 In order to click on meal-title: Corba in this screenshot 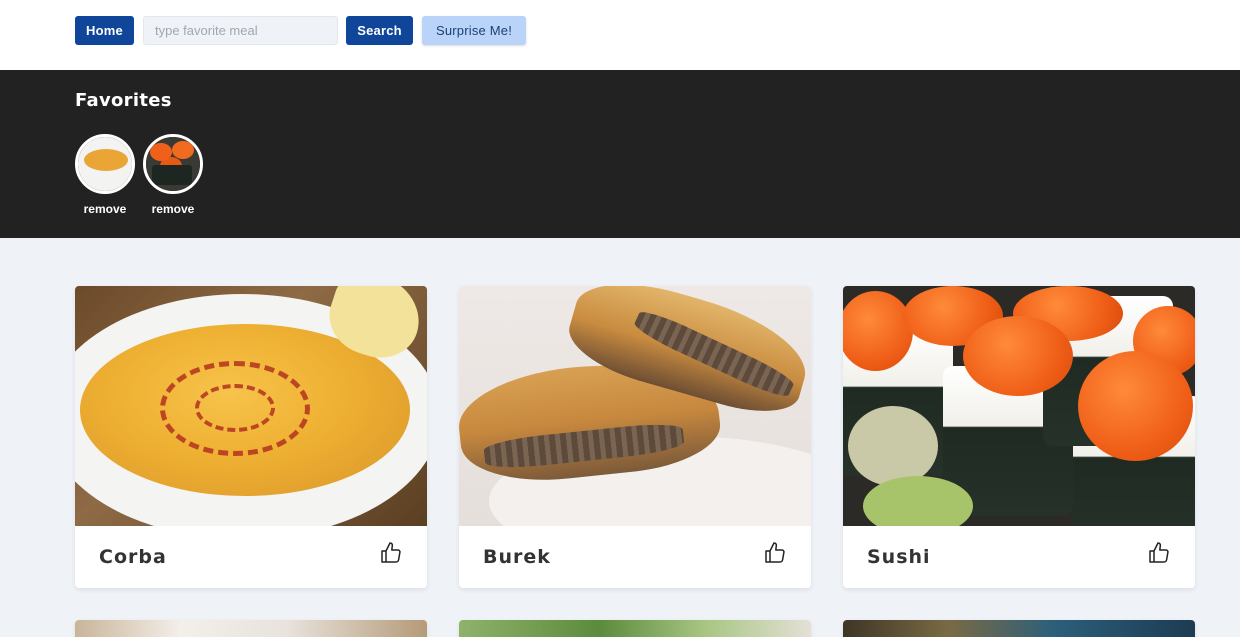, I will do `click(133, 557)`.